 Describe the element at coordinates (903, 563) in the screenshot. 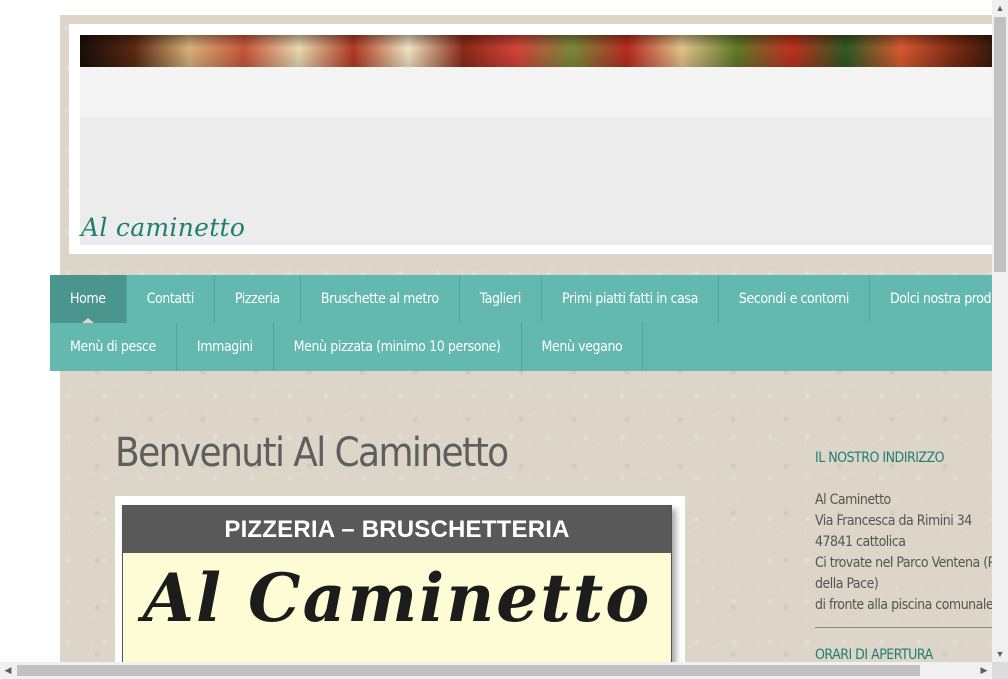

I see `address-line: Ci trovate nel Parco Ventena (Parco` at that location.